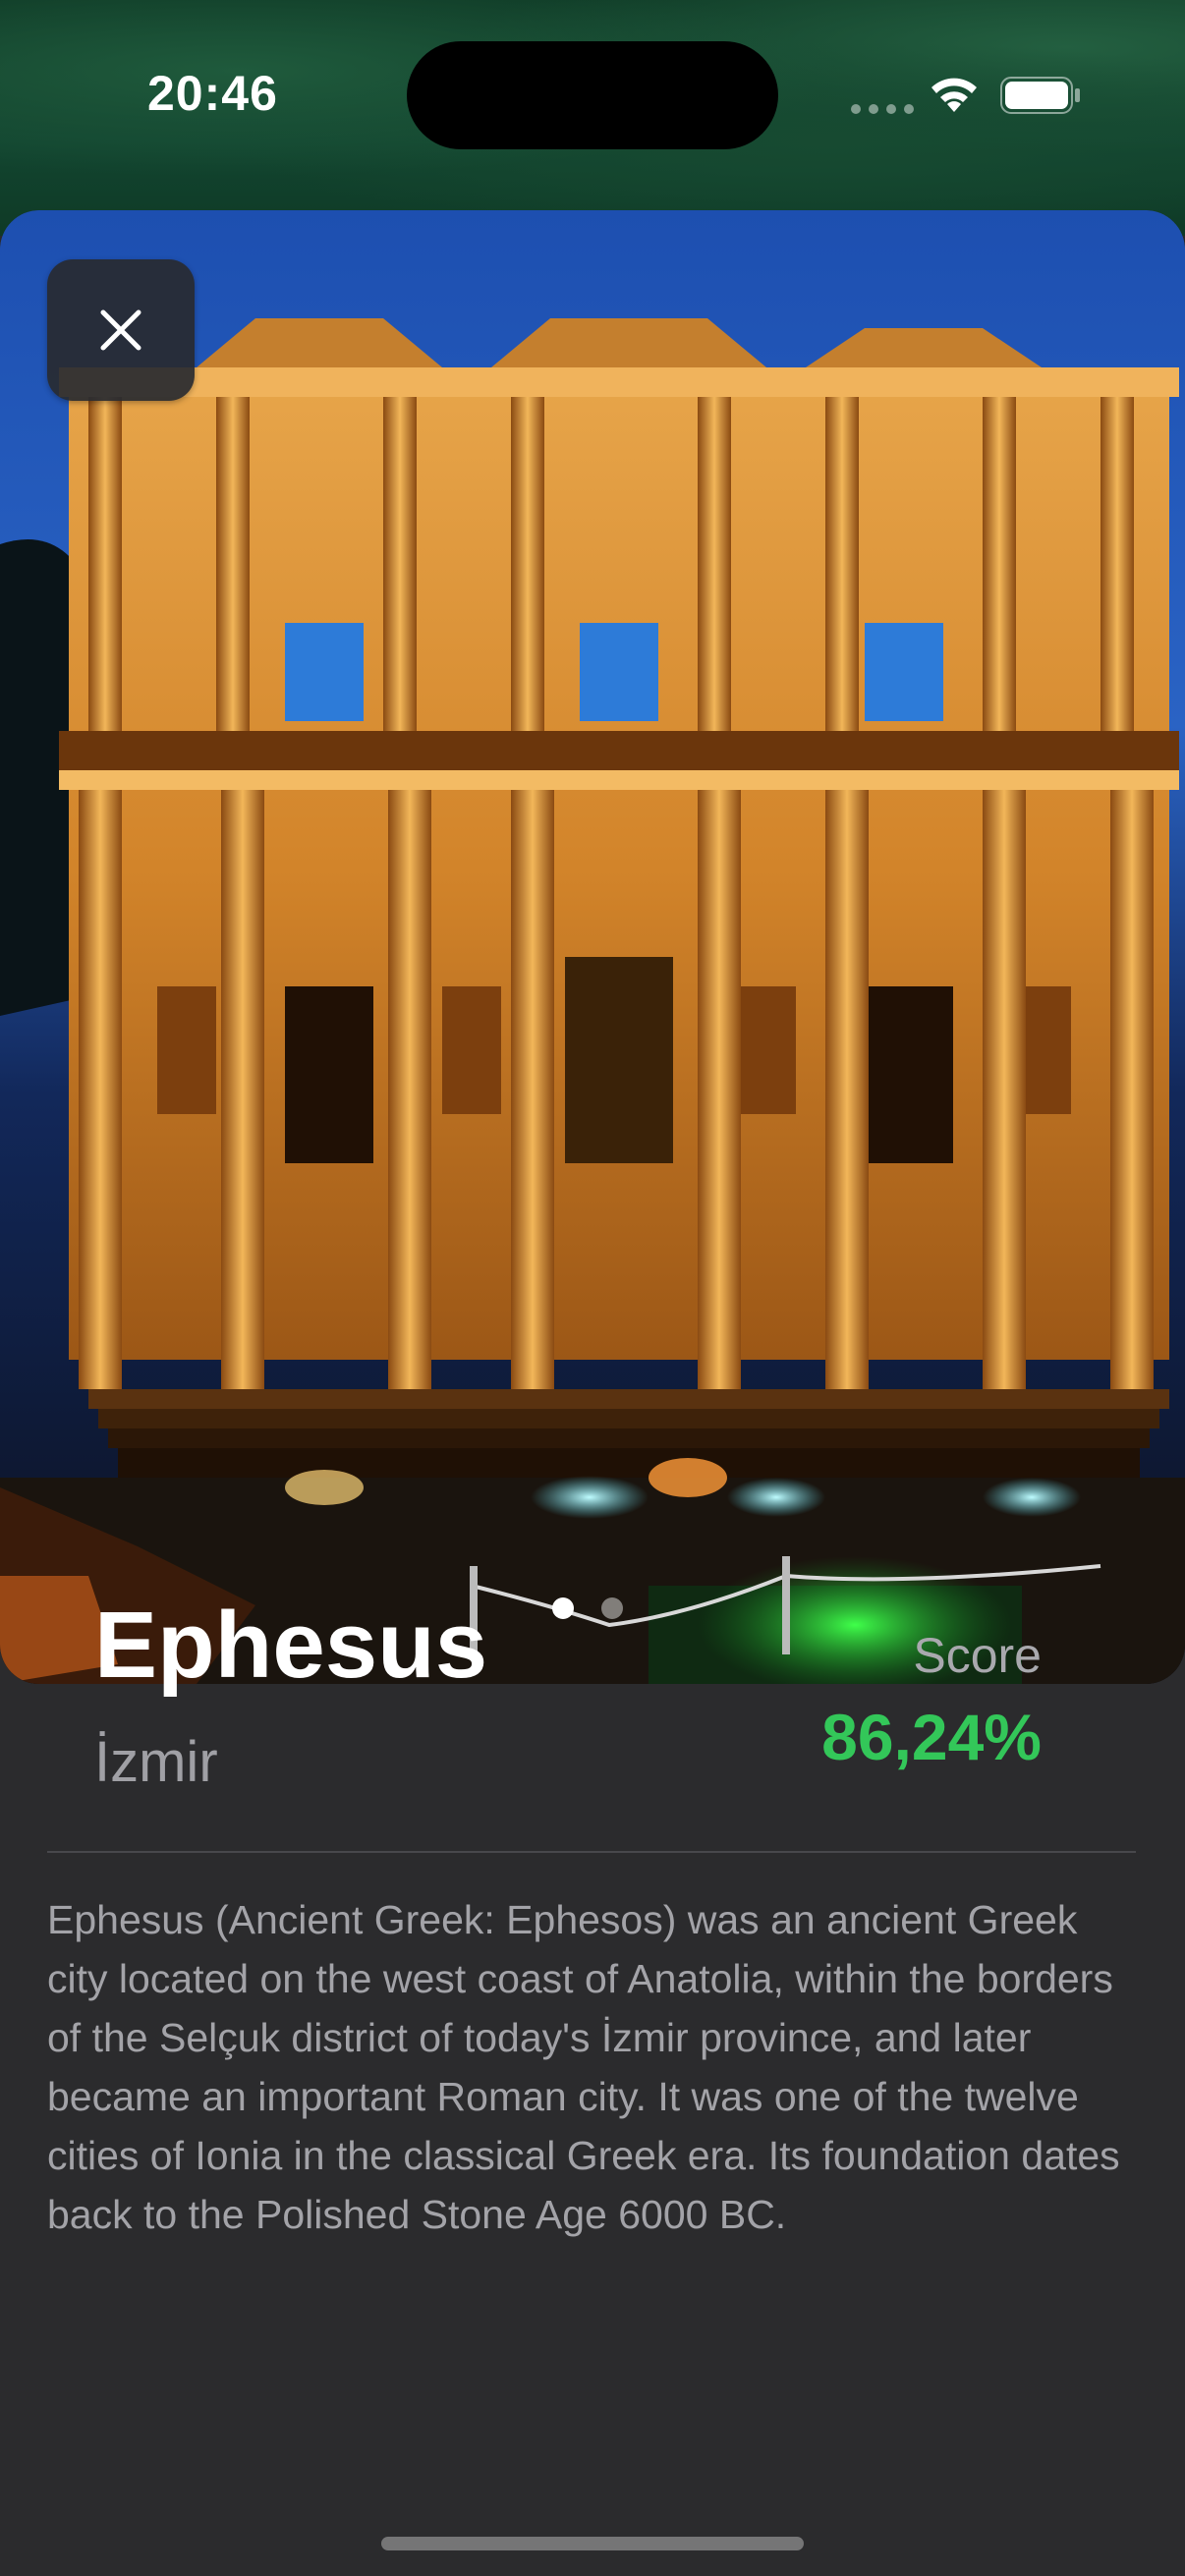 This screenshot has width=1185, height=2576. Describe the element at coordinates (978, 1655) in the screenshot. I see `score-label: Score` at that location.